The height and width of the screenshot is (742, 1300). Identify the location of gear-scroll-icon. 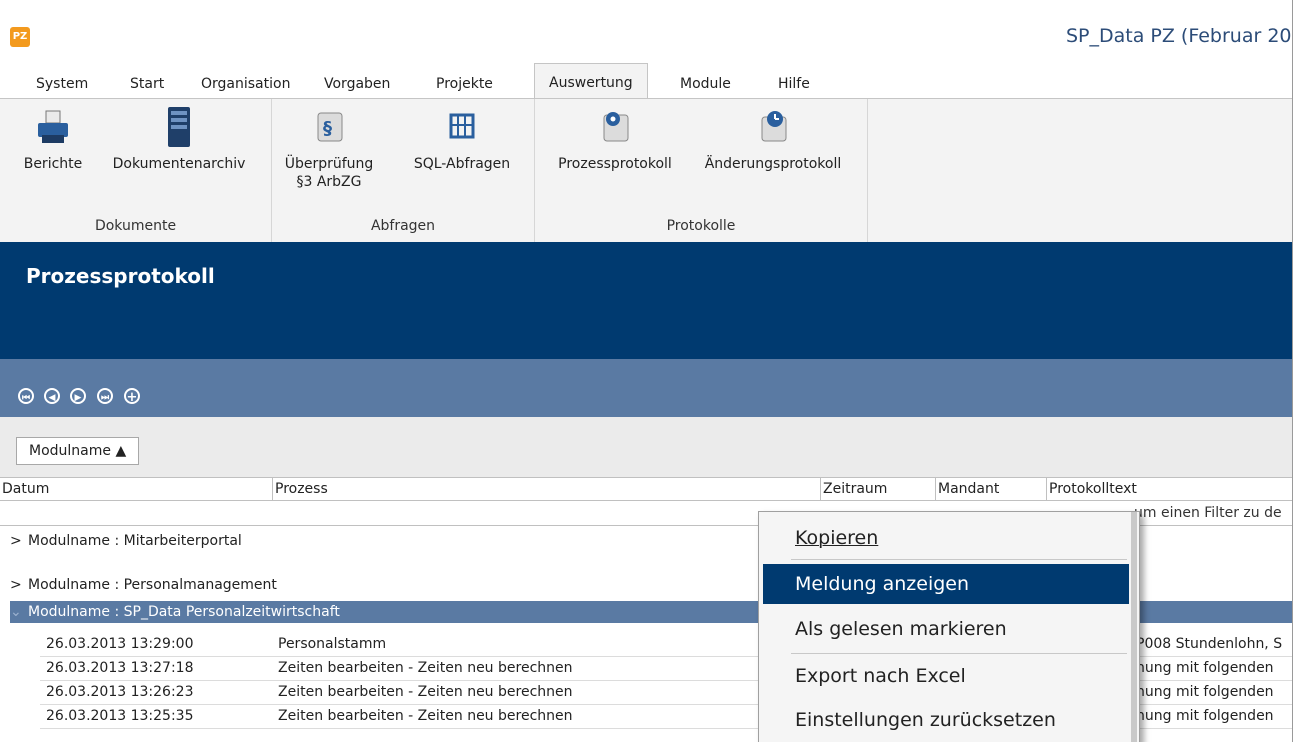
(615, 127).